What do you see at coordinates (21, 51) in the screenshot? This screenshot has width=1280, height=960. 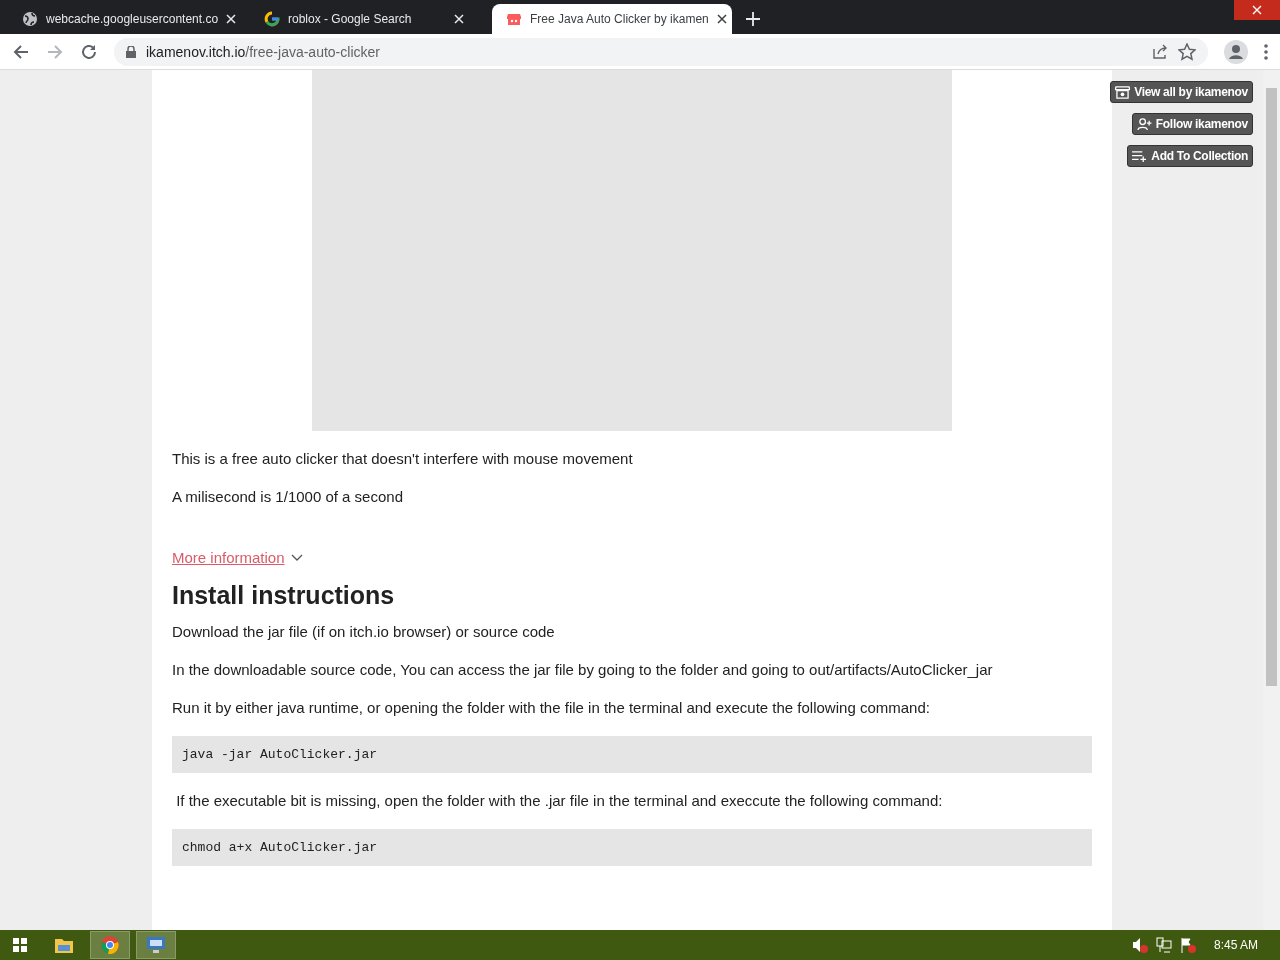 I see `back-icon` at bounding box center [21, 51].